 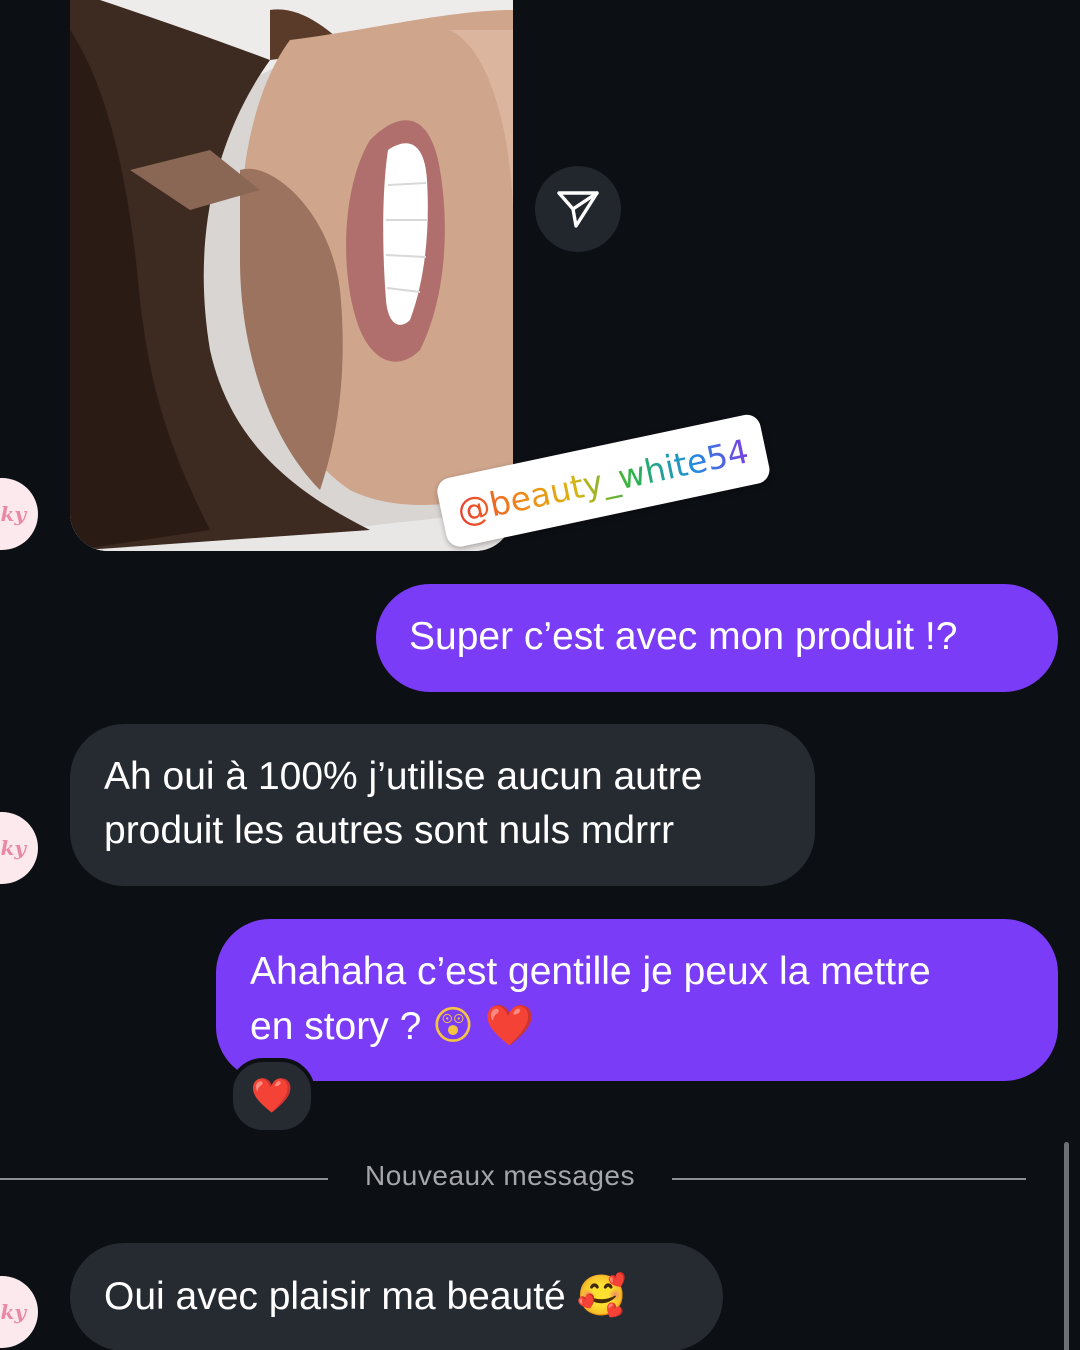 What do you see at coordinates (590, 971) in the screenshot?
I see `message-text-line: Ahahaha c’est gentille je peux la mettre` at bounding box center [590, 971].